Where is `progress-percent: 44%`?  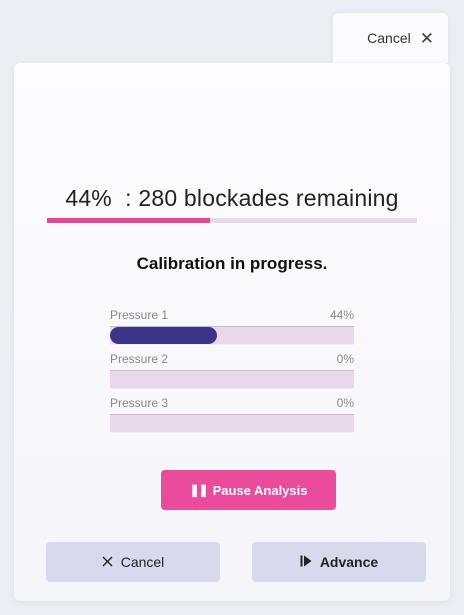 progress-percent: 44% is located at coordinates (88, 198).